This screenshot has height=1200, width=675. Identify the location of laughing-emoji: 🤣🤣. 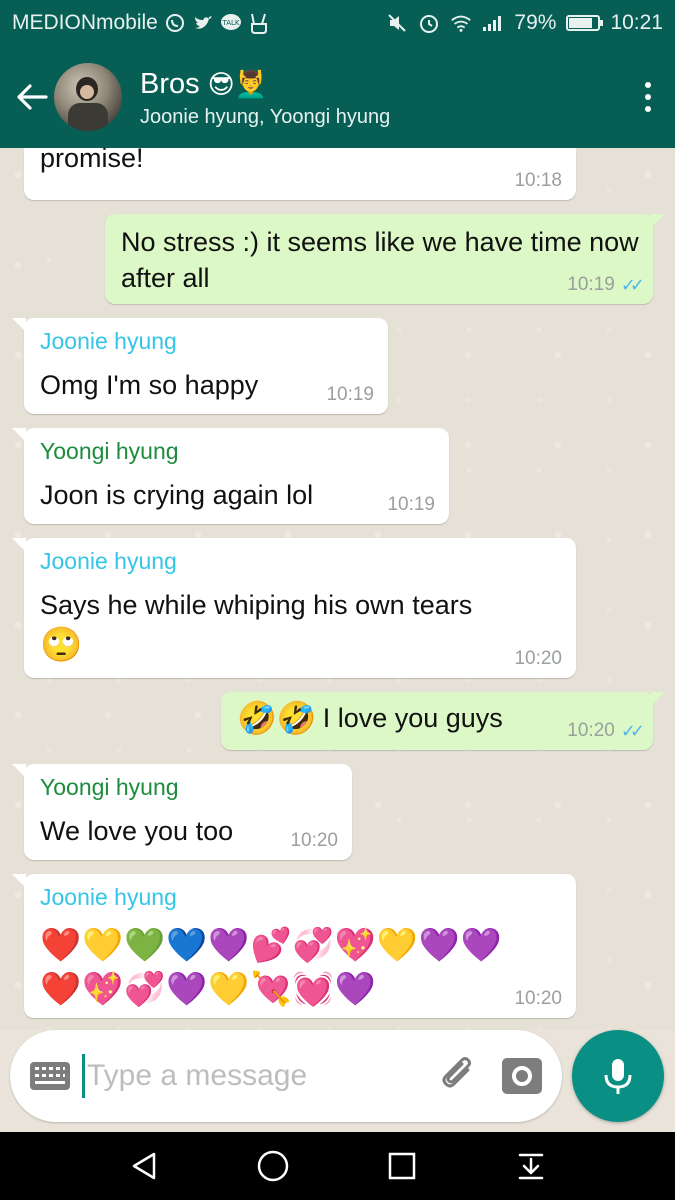
(277, 718).